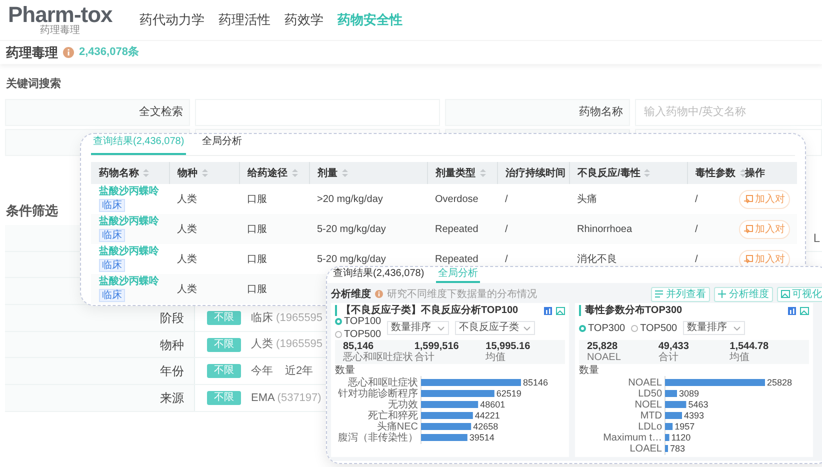 The height and width of the screenshot is (467, 822). Describe the element at coordinates (383, 383) in the screenshot. I see `category-label: 恶心和呕吐症状` at that location.